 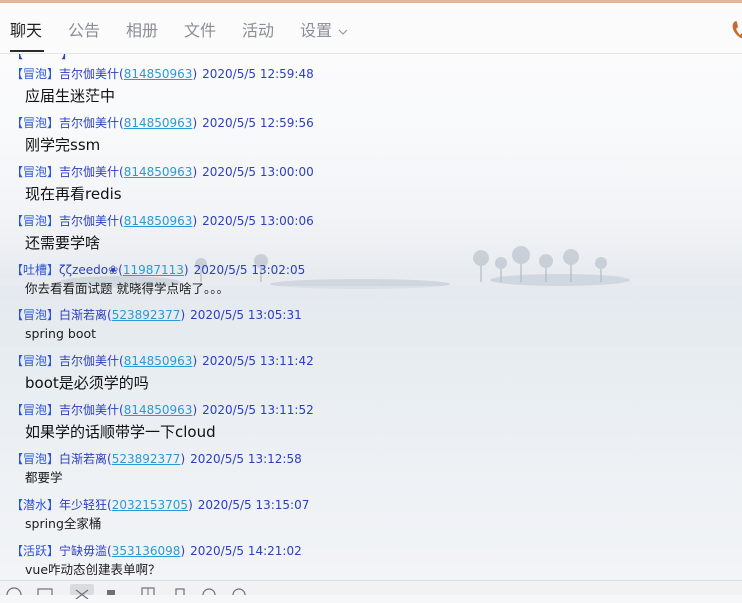 What do you see at coordinates (246, 315) in the screenshot?
I see `message-time: 2020/5/5 13:05:31` at bounding box center [246, 315].